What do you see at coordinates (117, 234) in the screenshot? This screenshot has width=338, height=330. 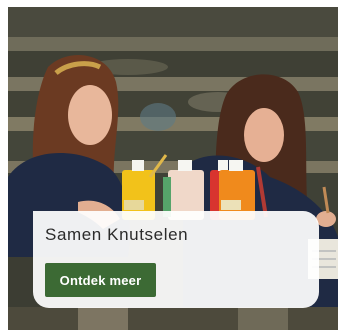 I see `card-title: Samen Knutselen` at bounding box center [117, 234].